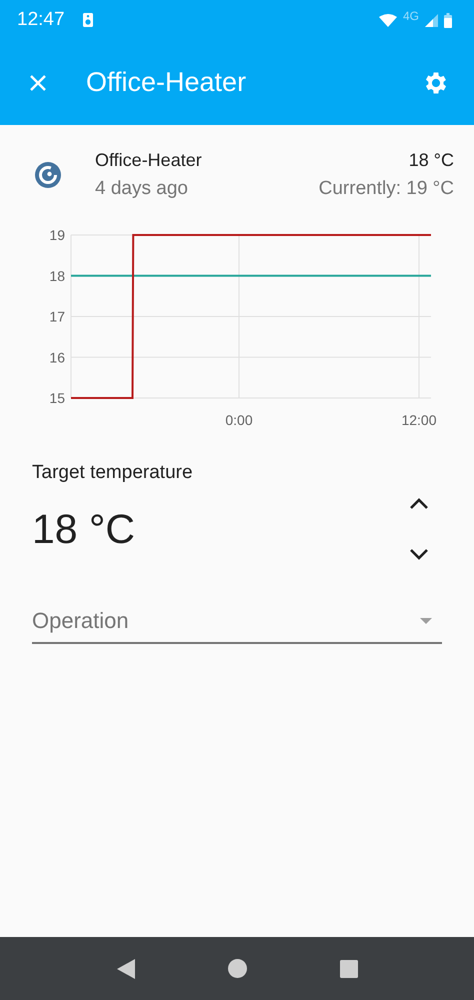 The width and height of the screenshot is (474, 1000). I want to click on current-reading: Currently: 19 °C, so click(386, 189).